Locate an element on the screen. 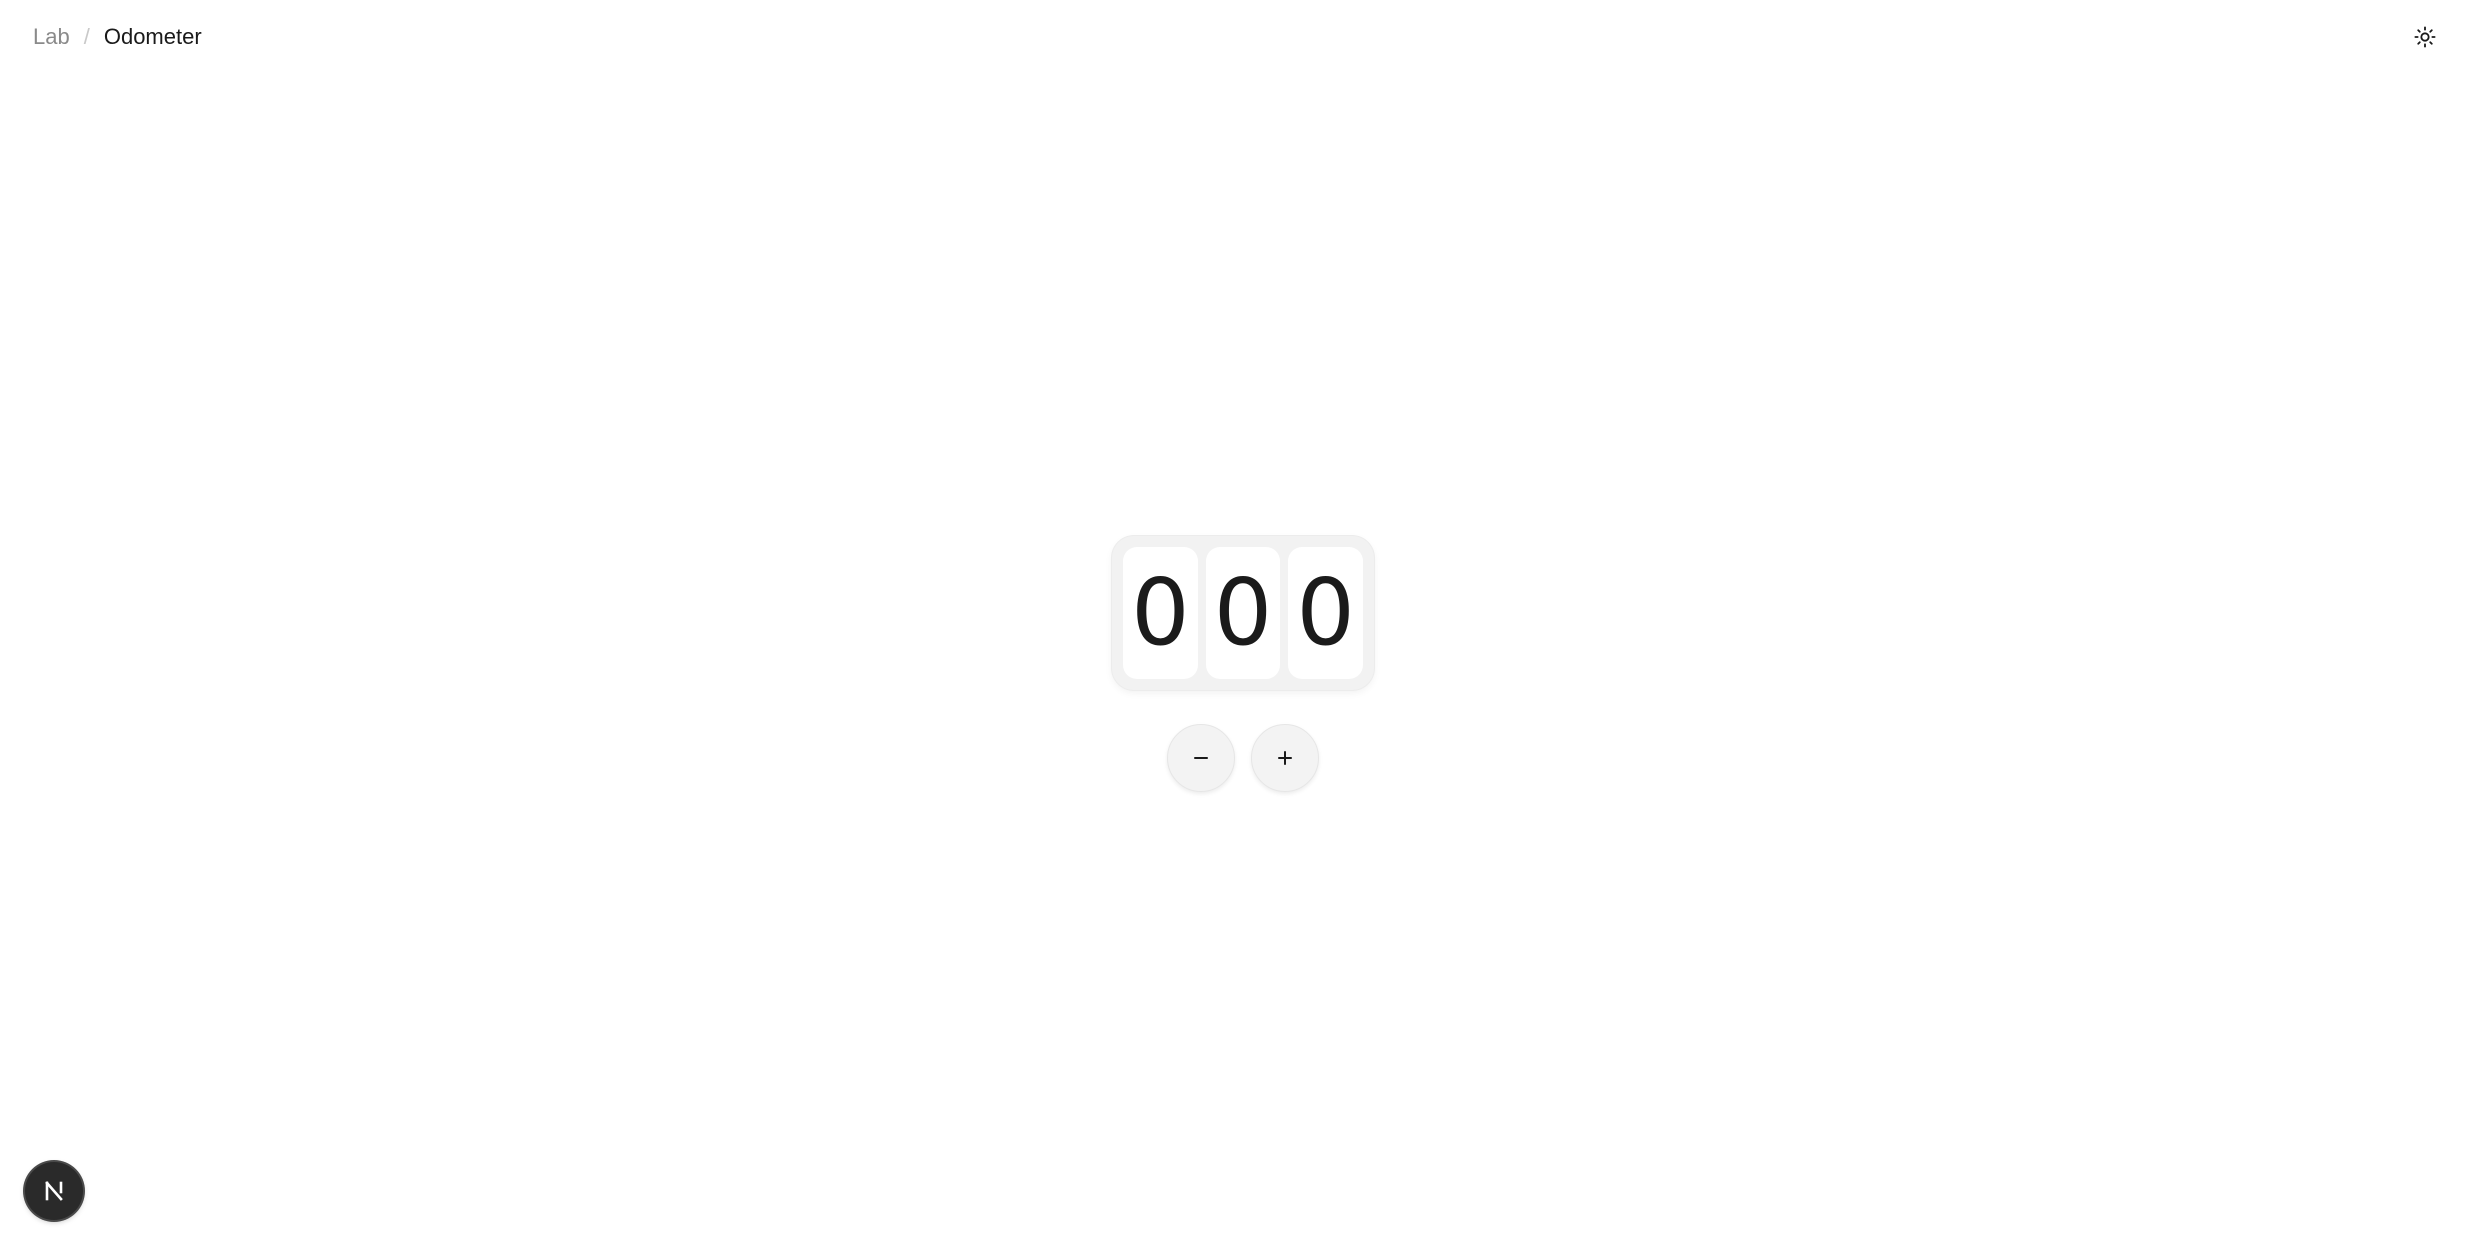 This screenshot has width=2483, height=1240. breadcrumb: Lab / Odometer is located at coordinates (117, 37).